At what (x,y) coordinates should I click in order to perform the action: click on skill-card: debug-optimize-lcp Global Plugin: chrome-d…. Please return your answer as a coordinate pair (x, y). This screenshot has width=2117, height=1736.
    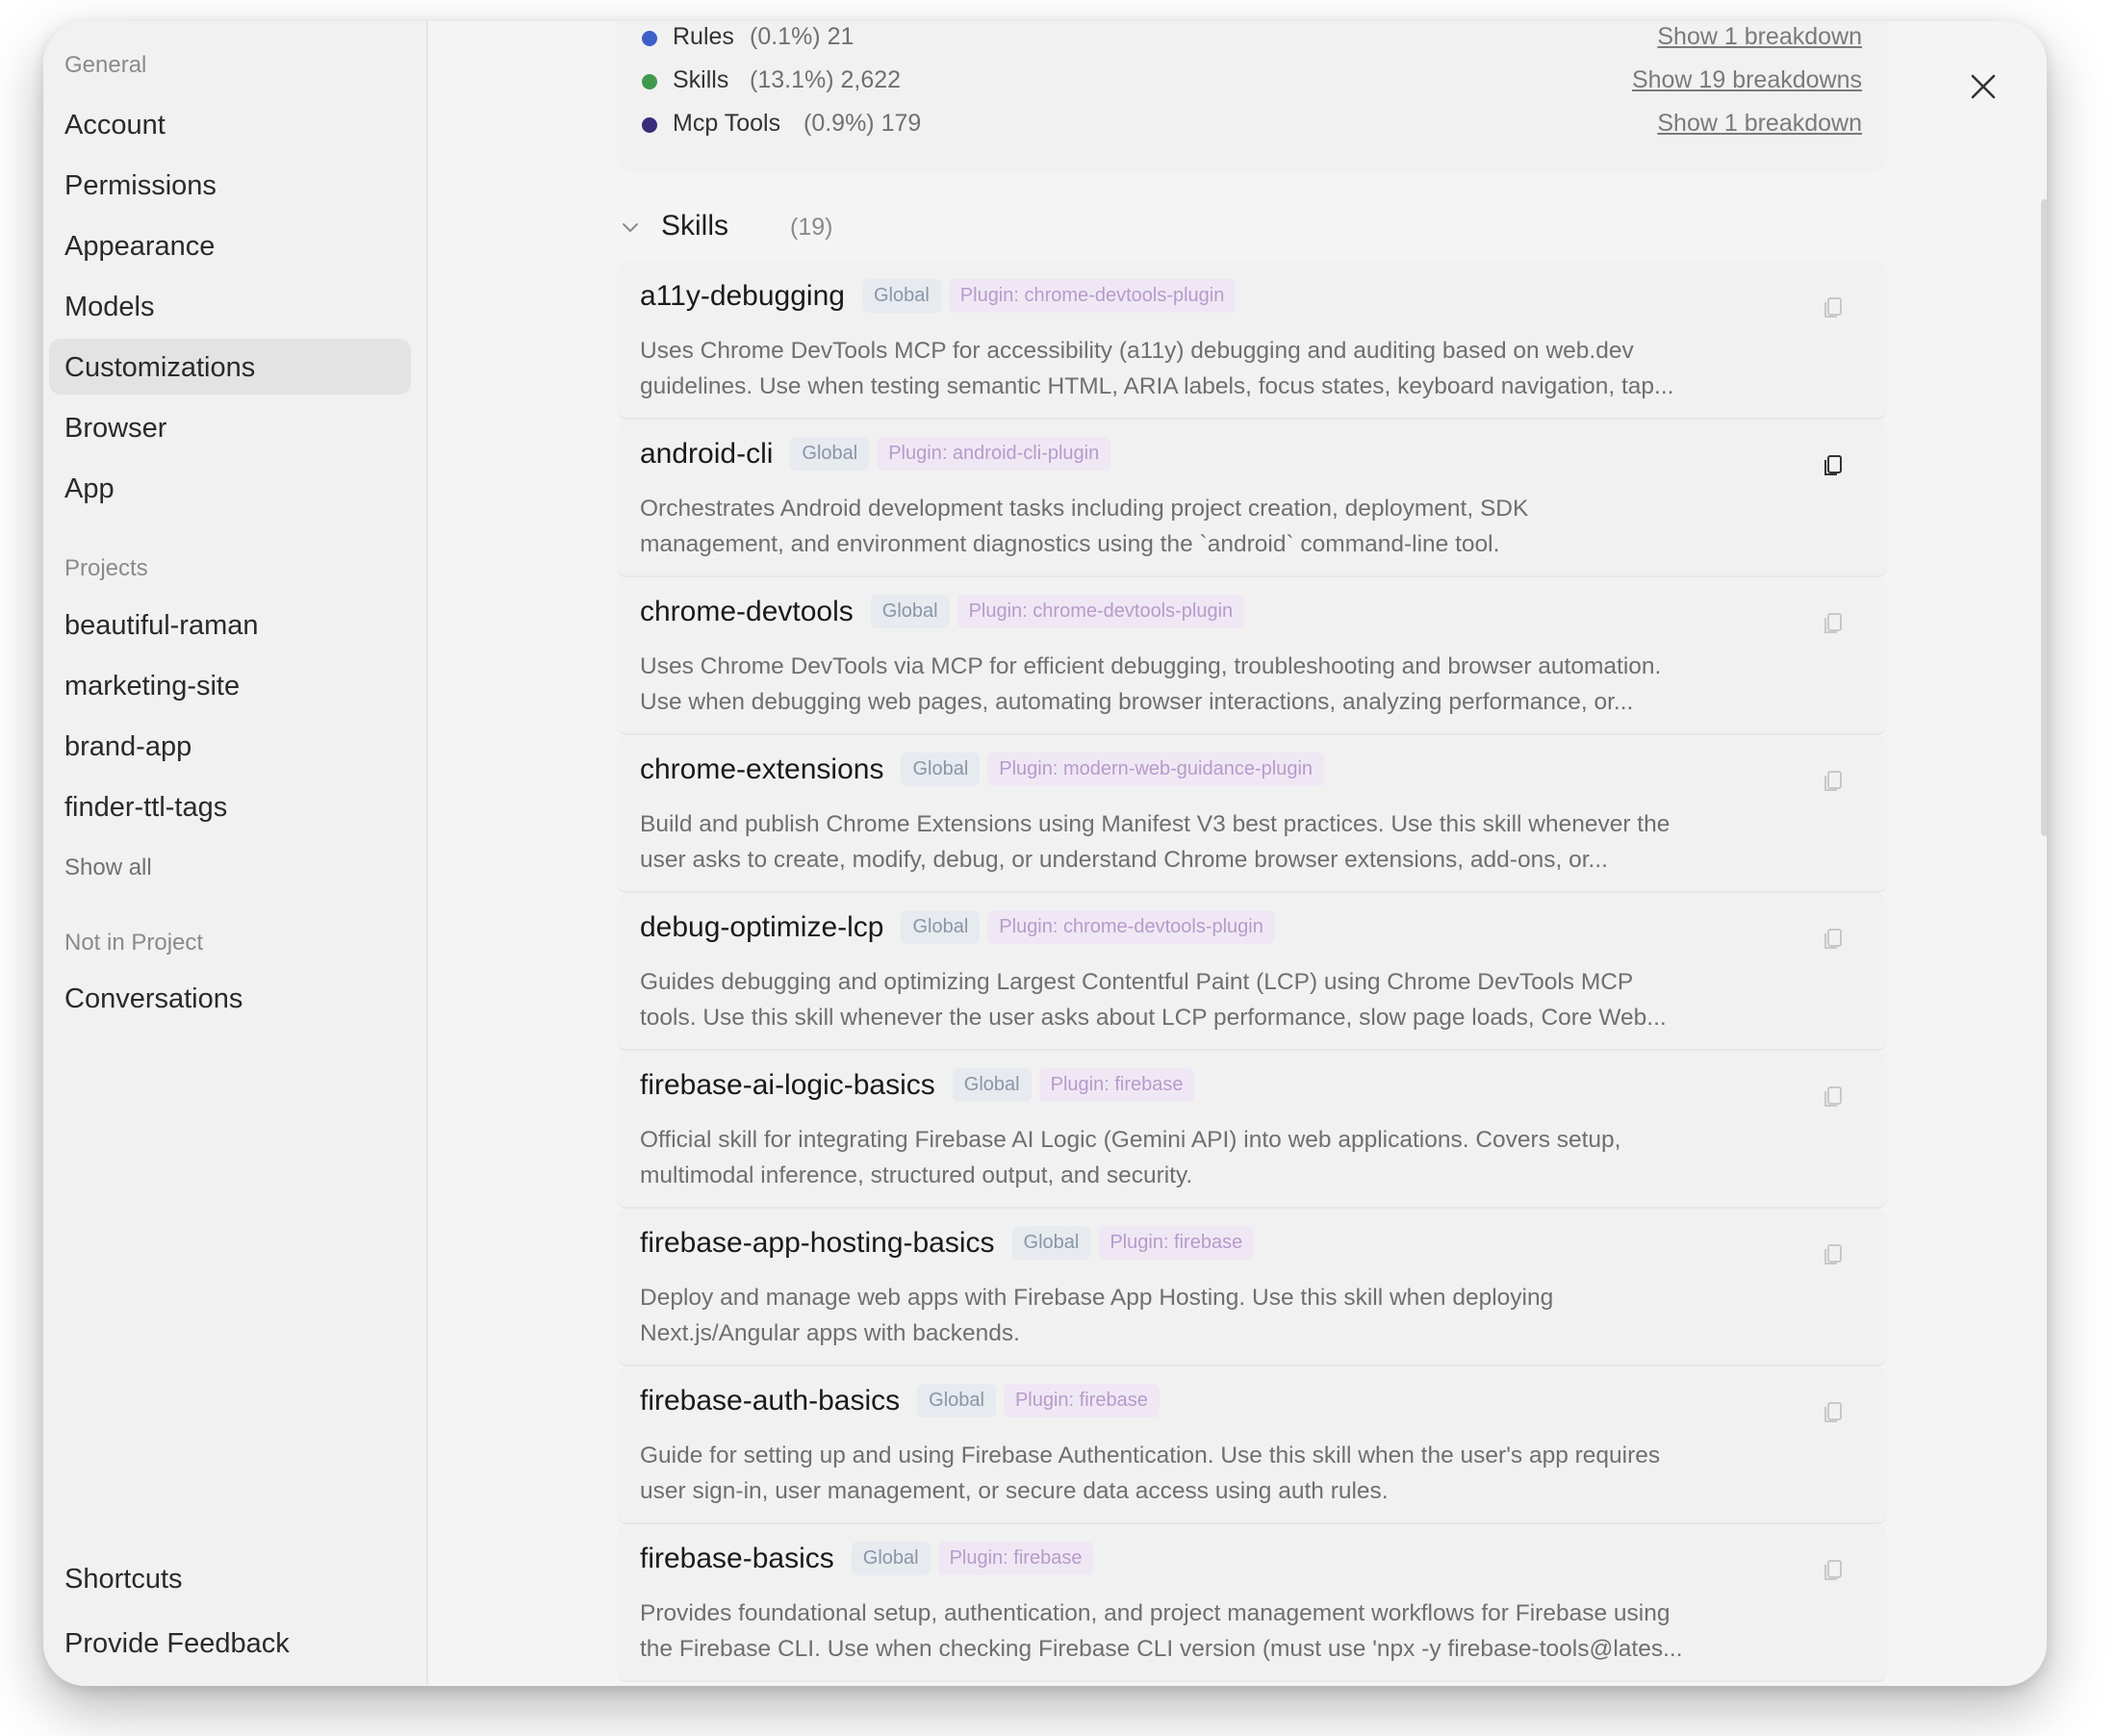
    Looking at the image, I should click on (1252, 972).